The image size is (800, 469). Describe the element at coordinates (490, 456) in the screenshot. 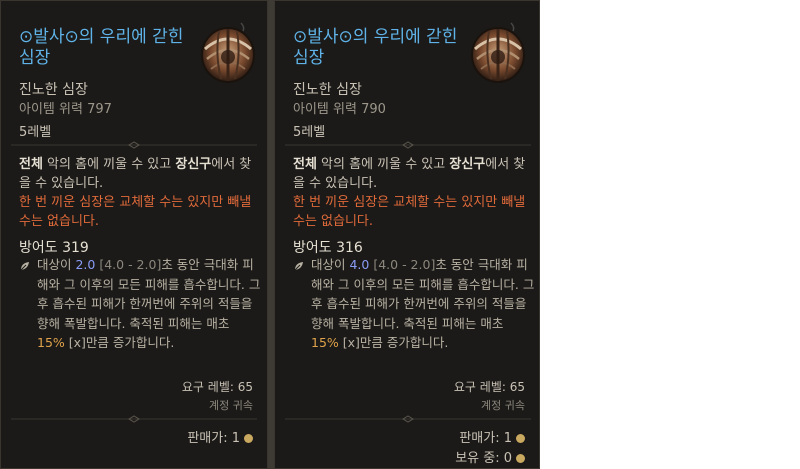

I see `owned-count: 보유 중: 0` at that location.